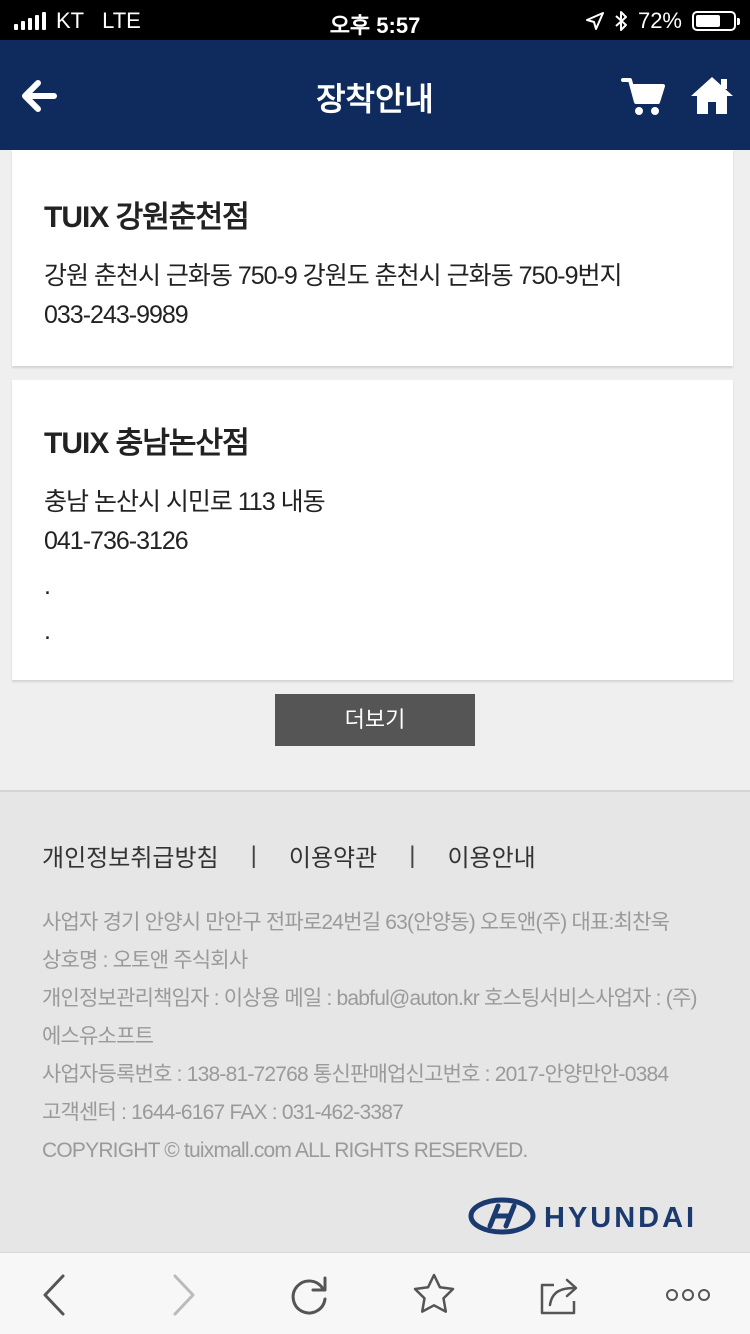 This screenshot has height=1334, width=750. I want to click on store-phone: 041-736-3126, so click(116, 541).